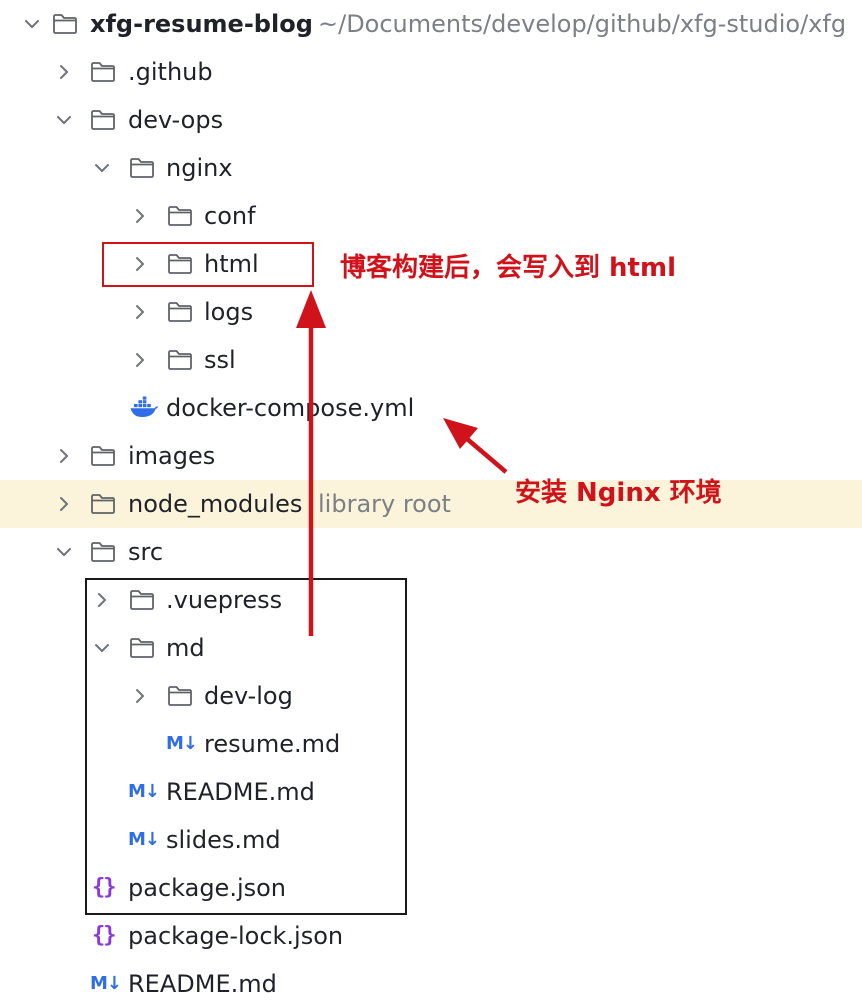 The width and height of the screenshot is (862, 1006). I want to click on tree-row-ssl: ssl, so click(431, 360).